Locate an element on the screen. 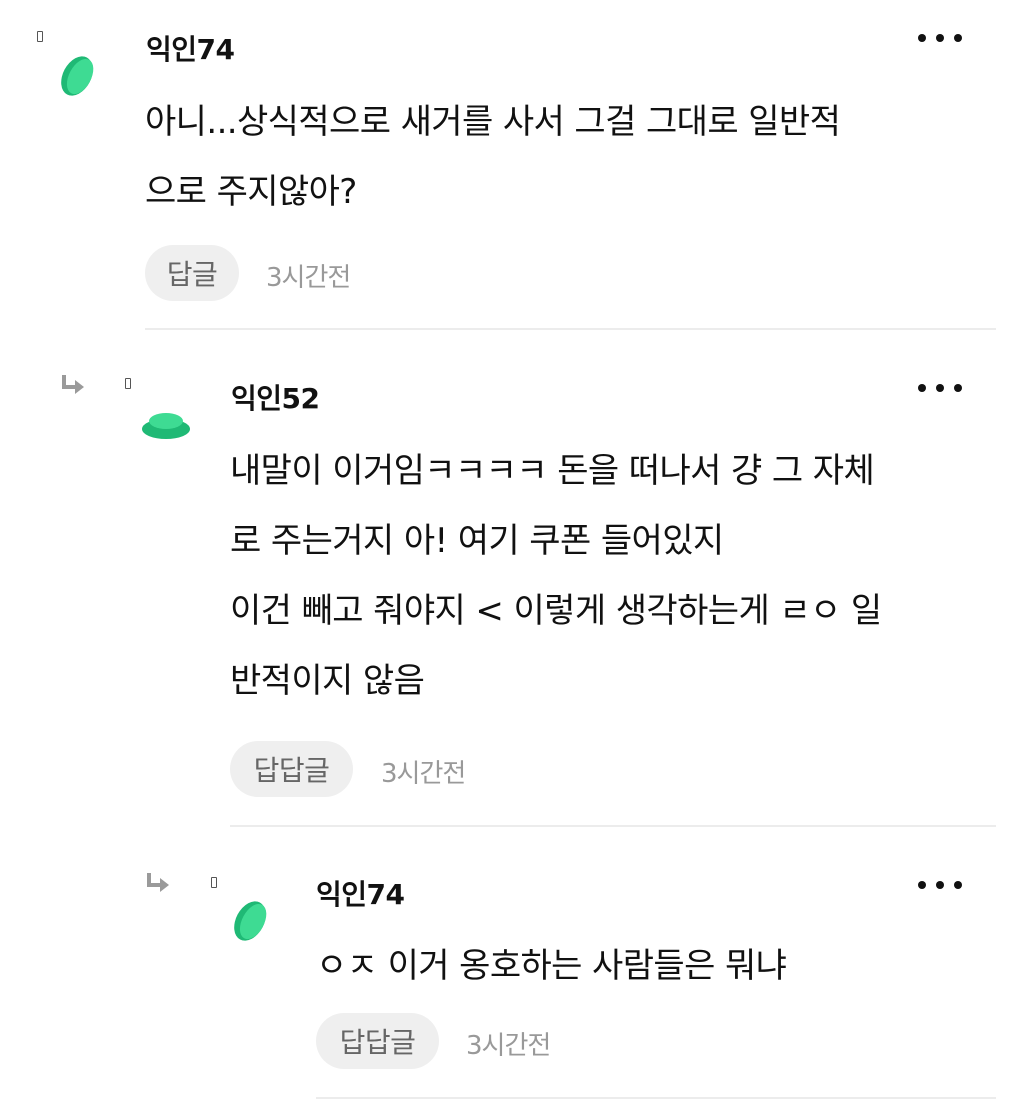 The width and height of the screenshot is (1024, 1099). reply-button: 답글 is located at coordinates (192, 273).